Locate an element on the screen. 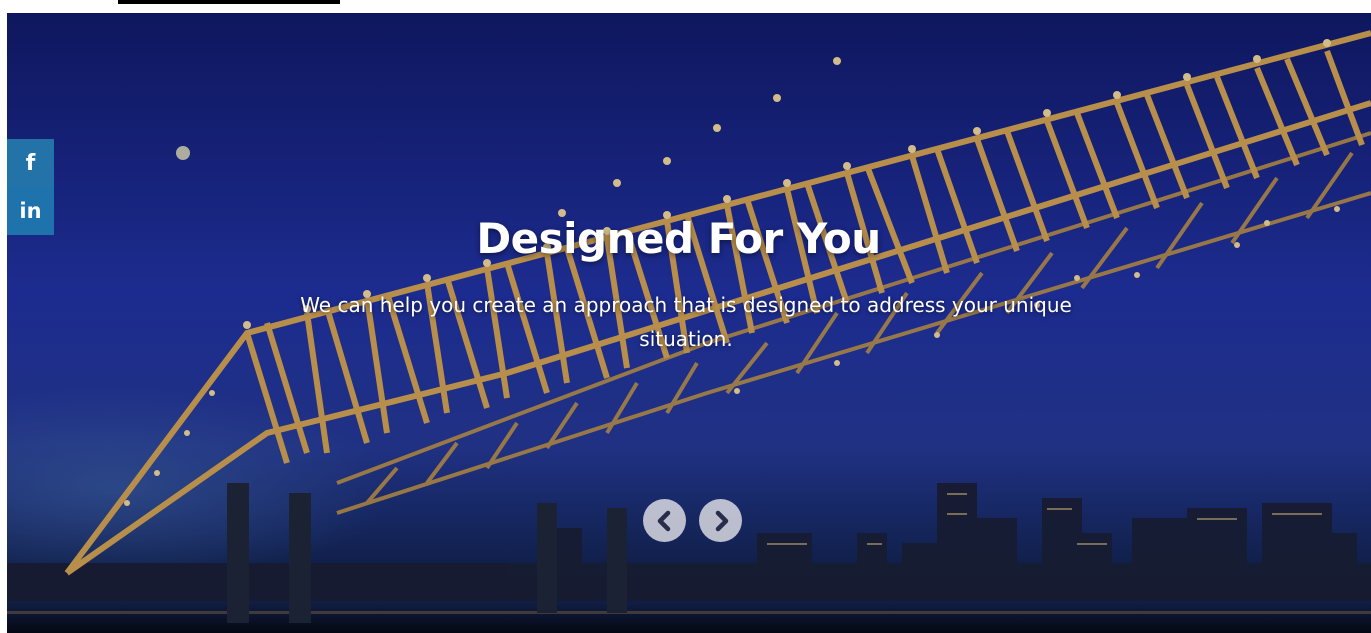 The width and height of the screenshot is (1371, 633). social-share-bar: f in is located at coordinates (30, 187).